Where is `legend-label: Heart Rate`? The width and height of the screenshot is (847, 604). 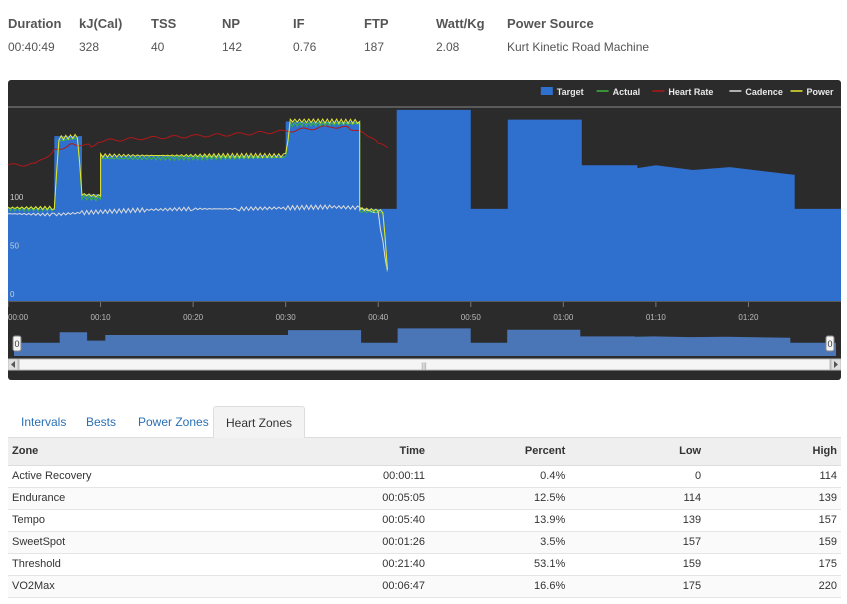 legend-label: Heart Rate is located at coordinates (690, 92).